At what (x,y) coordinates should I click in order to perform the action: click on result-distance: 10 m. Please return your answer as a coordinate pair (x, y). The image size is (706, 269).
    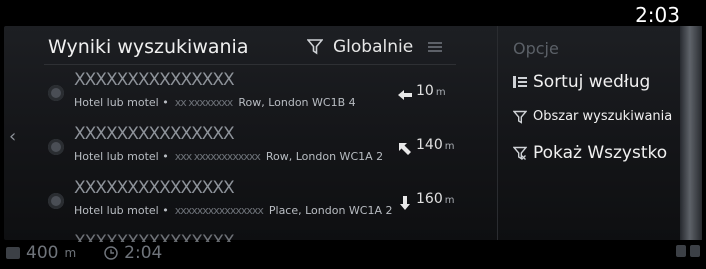
    Looking at the image, I should click on (431, 91).